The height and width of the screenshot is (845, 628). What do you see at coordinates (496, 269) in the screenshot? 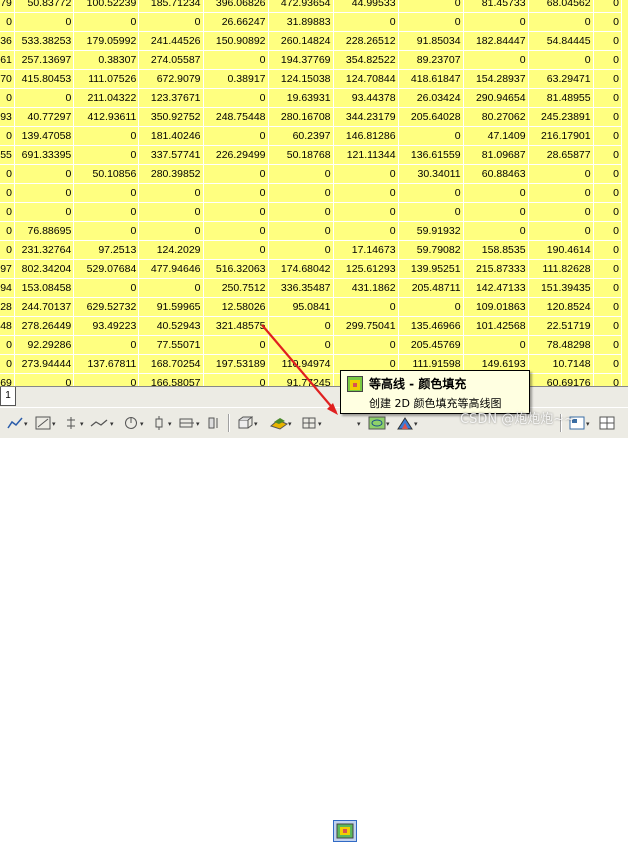
I see `table-cell: 215.87333` at bounding box center [496, 269].